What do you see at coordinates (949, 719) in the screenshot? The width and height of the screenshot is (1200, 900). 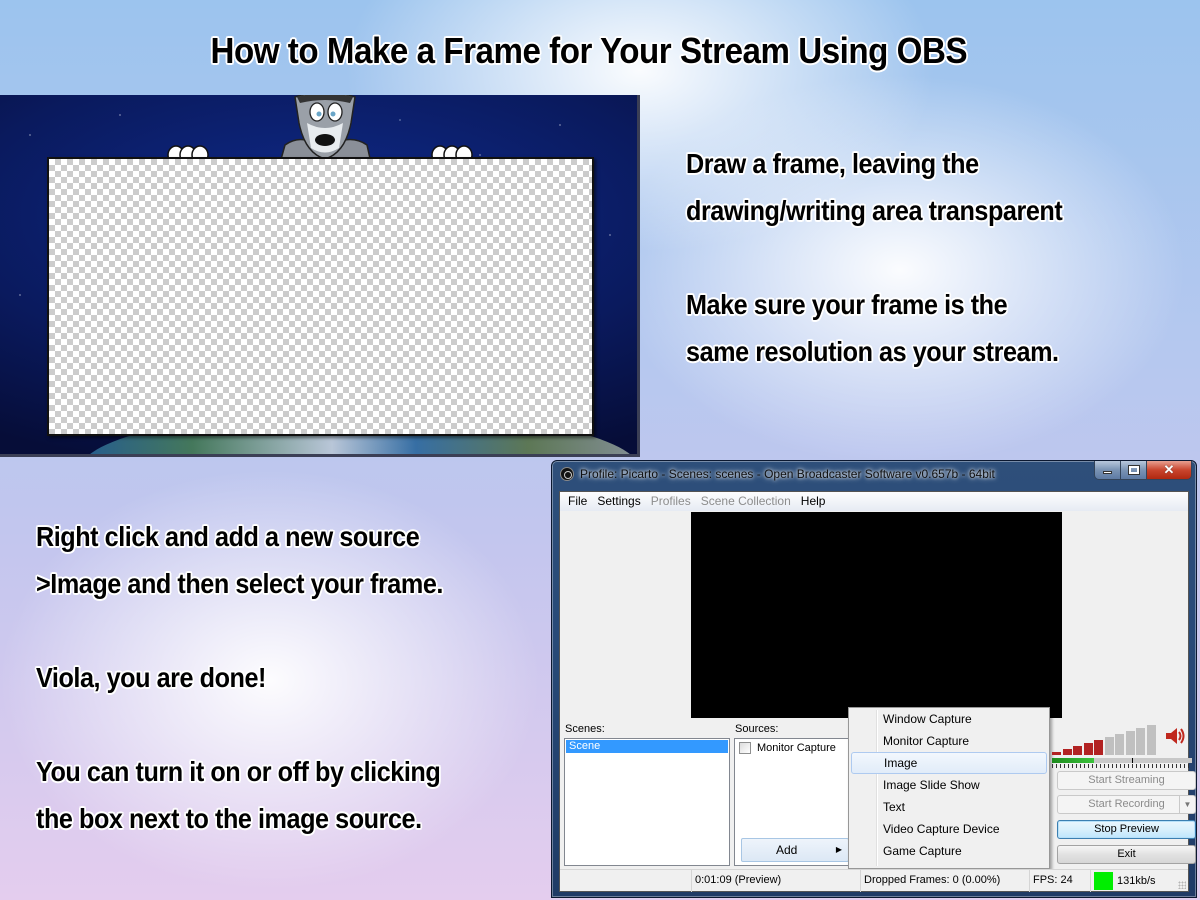 I see `menu-item-window-capture: Window Capture` at bounding box center [949, 719].